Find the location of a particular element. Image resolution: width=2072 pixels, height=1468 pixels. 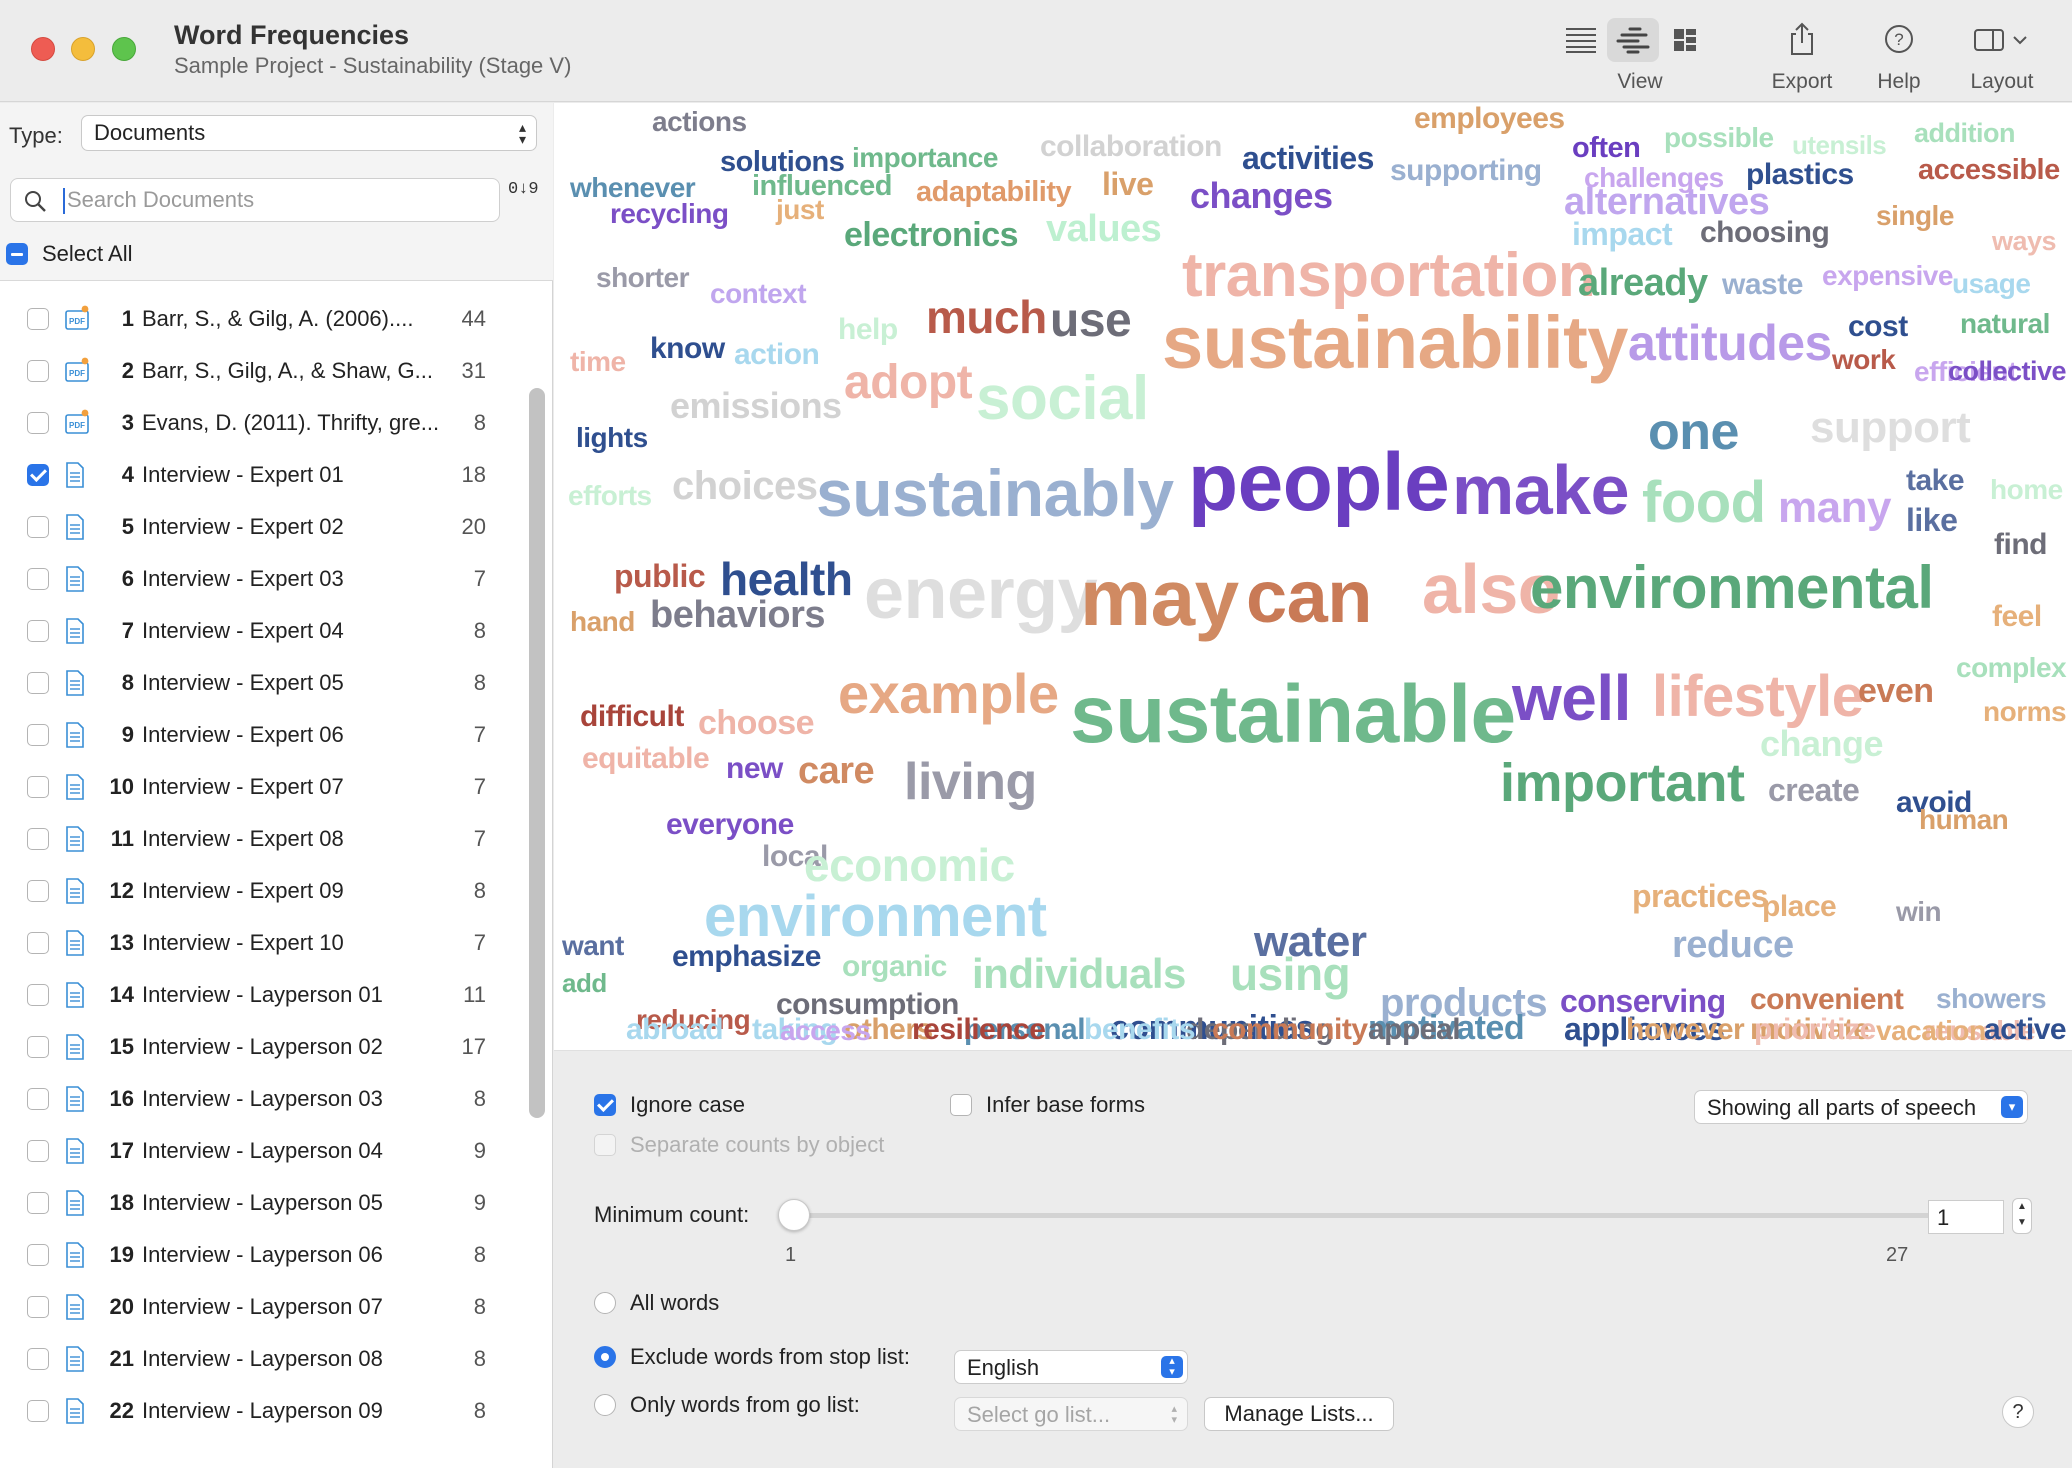

parts-of-speech-dropdown: Showing all parts of speech ▾ is located at coordinates (1861, 1107).